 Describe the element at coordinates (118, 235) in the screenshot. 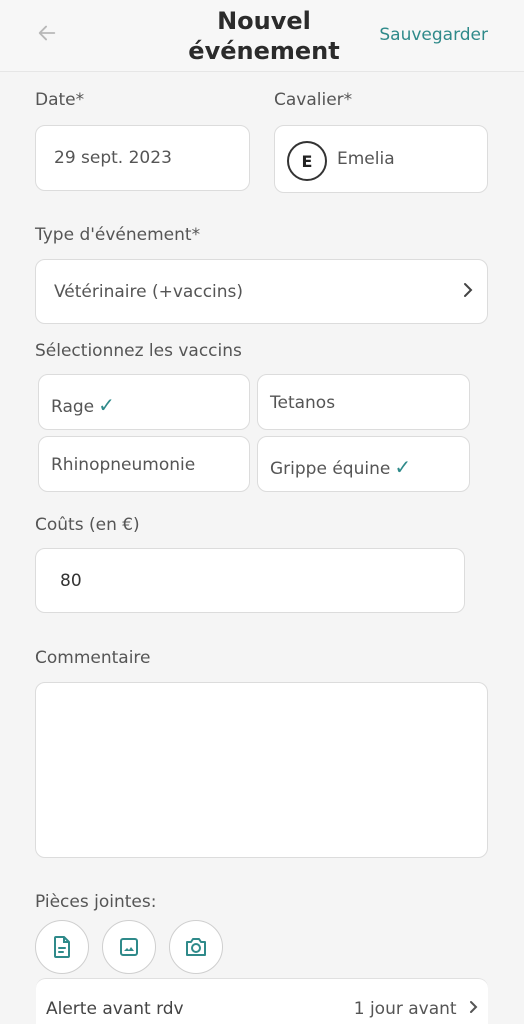

I see `event-type-label: Type d'événement*` at that location.